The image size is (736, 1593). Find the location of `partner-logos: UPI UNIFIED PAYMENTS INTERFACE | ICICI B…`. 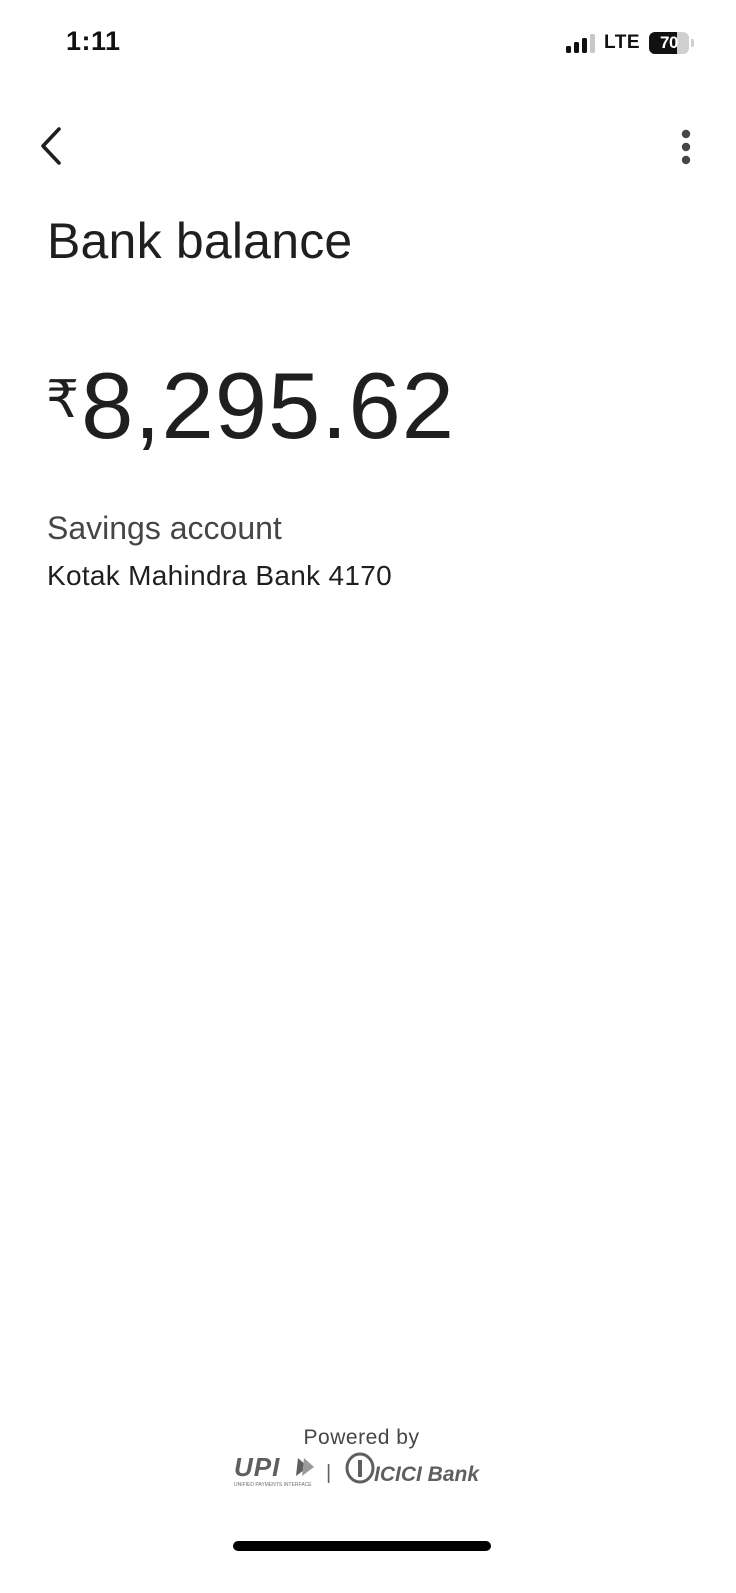

partner-logos: UPI UNIFIED PAYMENTS INTERFACE | ICICI B… is located at coordinates (357, 1470).